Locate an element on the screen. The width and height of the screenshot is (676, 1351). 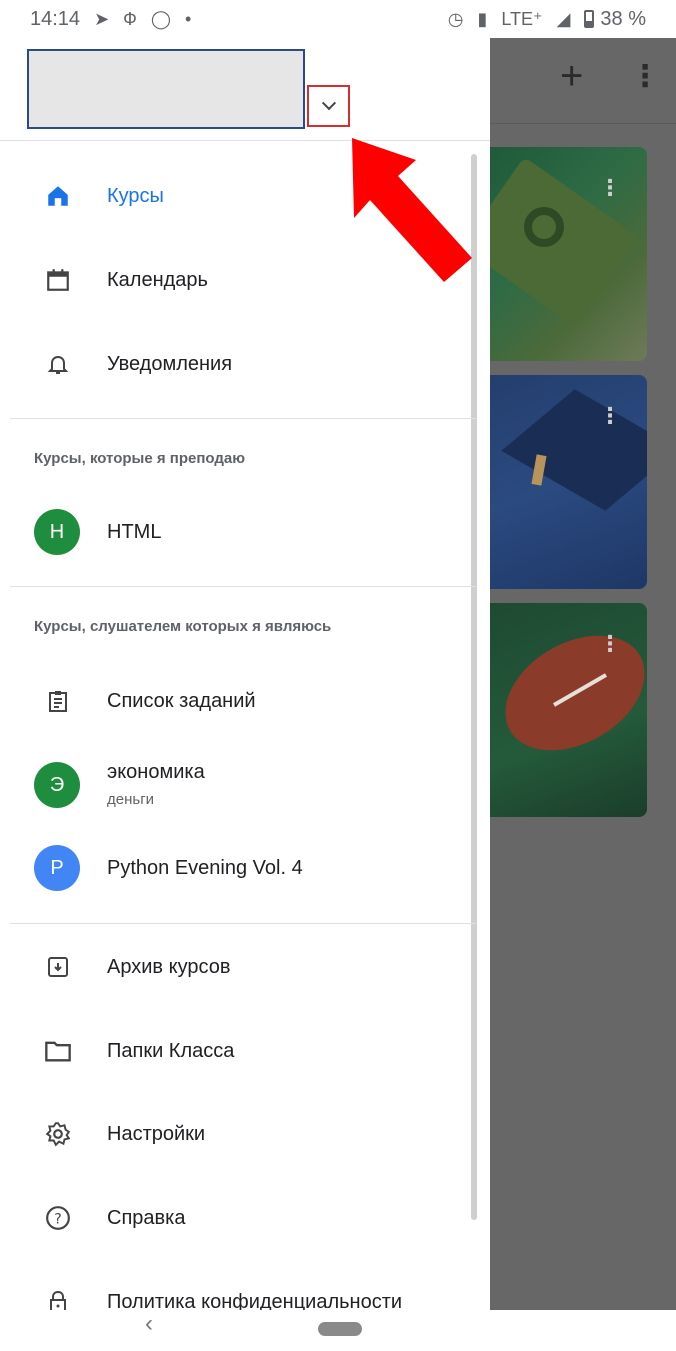
home-icon is located at coordinates (58, 196).